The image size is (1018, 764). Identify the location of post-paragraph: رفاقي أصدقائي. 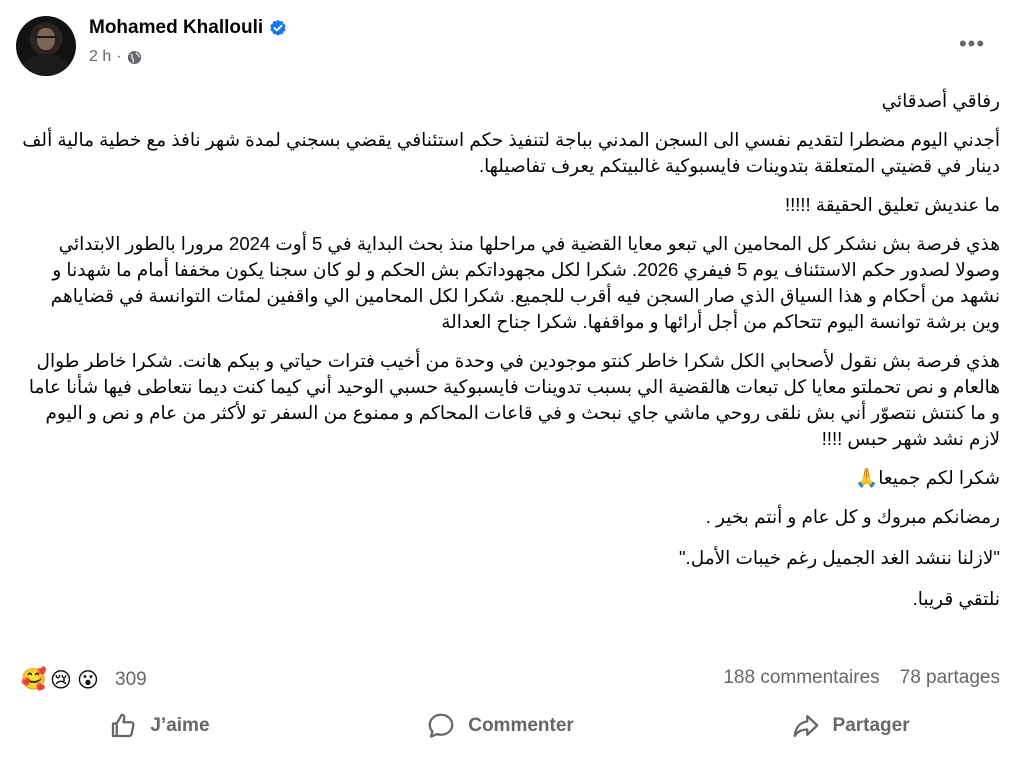
(940, 100).